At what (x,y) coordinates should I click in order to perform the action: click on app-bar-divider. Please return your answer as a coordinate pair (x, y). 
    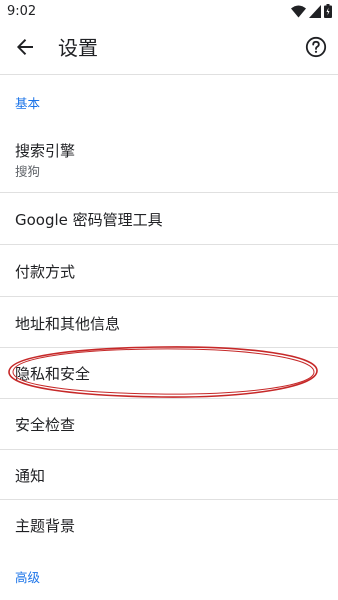
    Looking at the image, I should click on (169, 74).